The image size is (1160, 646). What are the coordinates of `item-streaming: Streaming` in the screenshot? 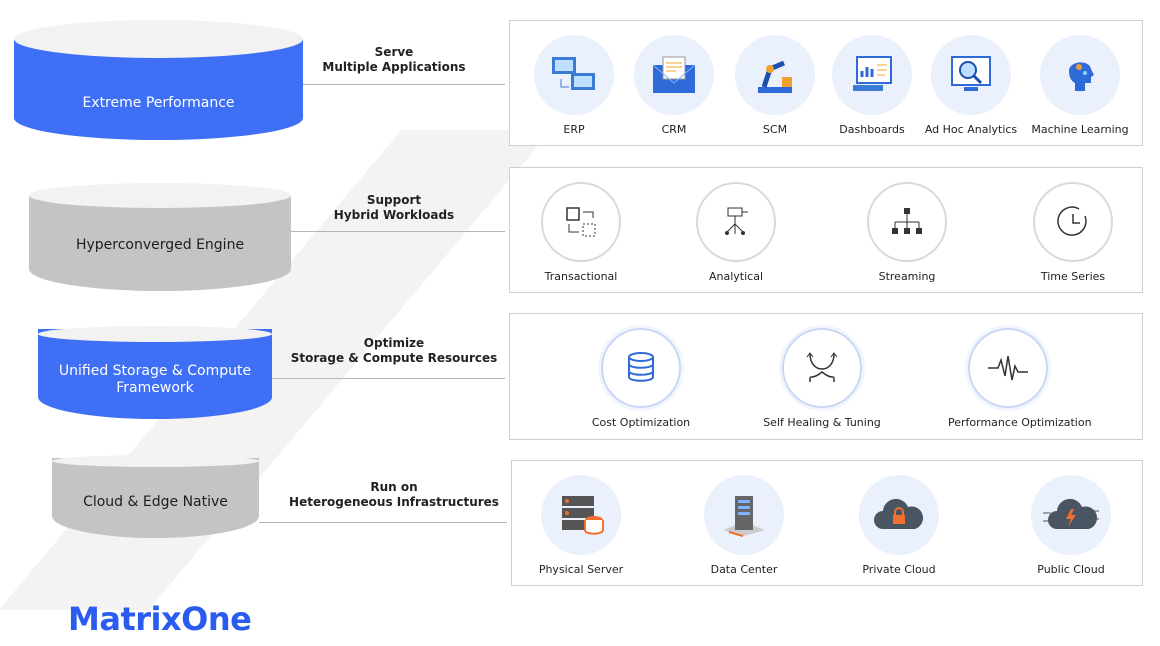 It's located at (907, 232).